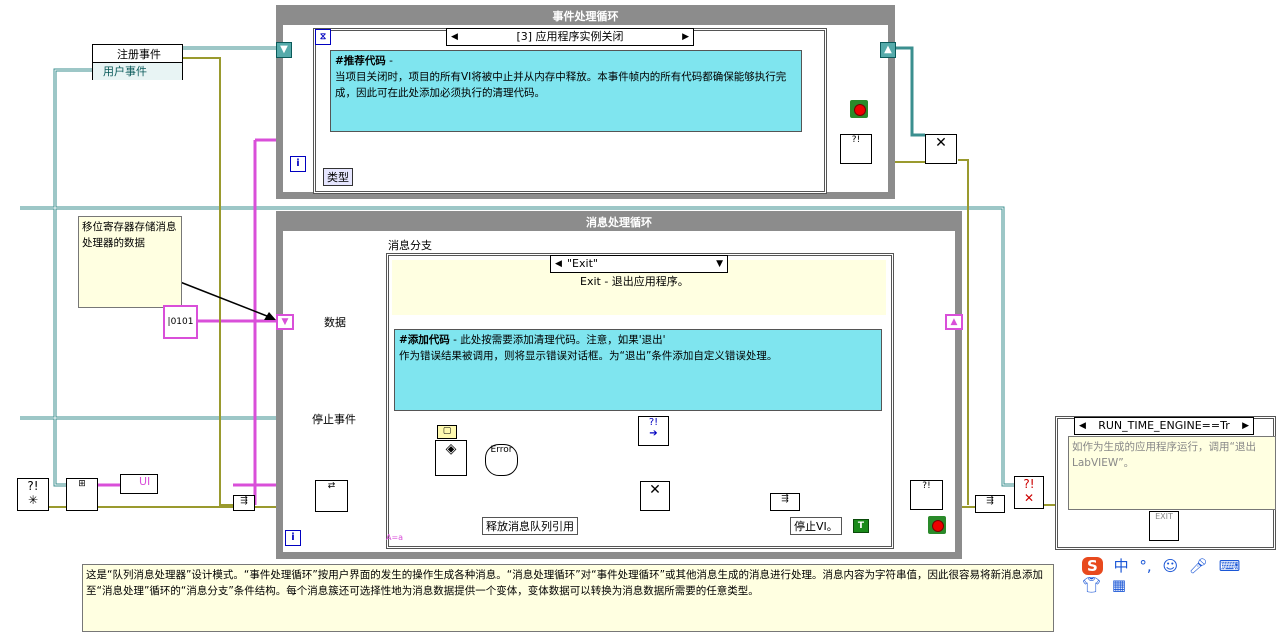 Image resolution: width=1276 pixels, height=634 pixels. I want to click on ime-toolbar: S 中 °, ☺ 🎤︎ ⌨ 👕︎ ▦, so click(1179, 574).